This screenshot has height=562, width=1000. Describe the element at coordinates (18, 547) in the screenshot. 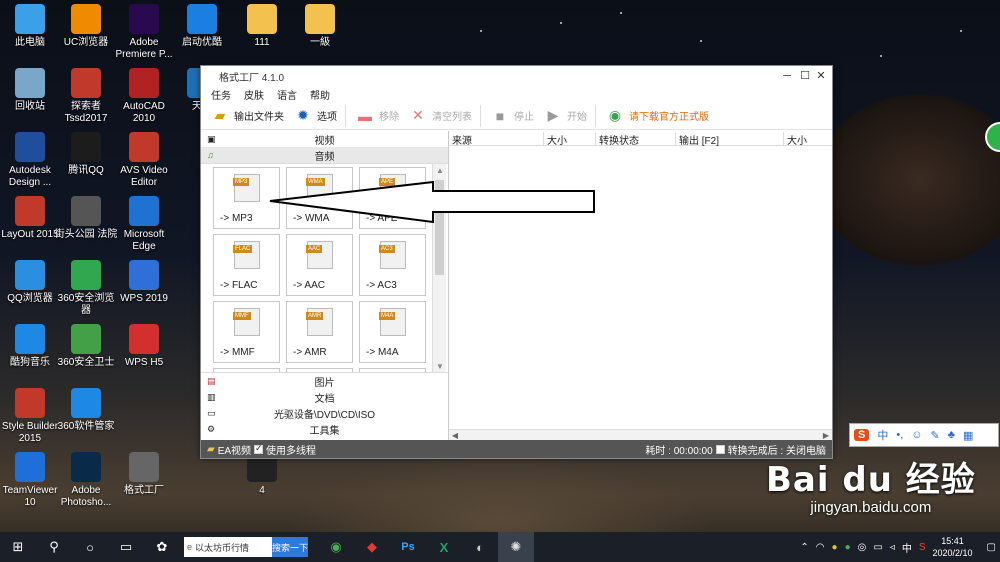

I see `start-windows-icon: ⊞` at that location.